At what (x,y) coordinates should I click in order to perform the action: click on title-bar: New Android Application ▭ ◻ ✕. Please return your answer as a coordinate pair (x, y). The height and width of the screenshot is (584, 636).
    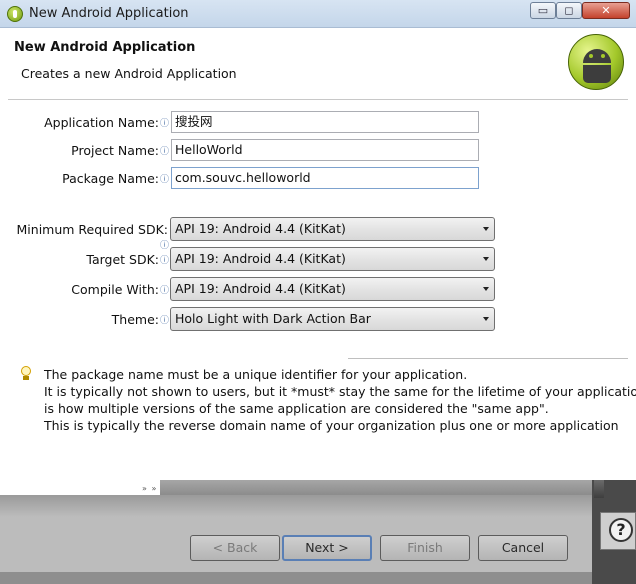
    Looking at the image, I should click on (318, 14).